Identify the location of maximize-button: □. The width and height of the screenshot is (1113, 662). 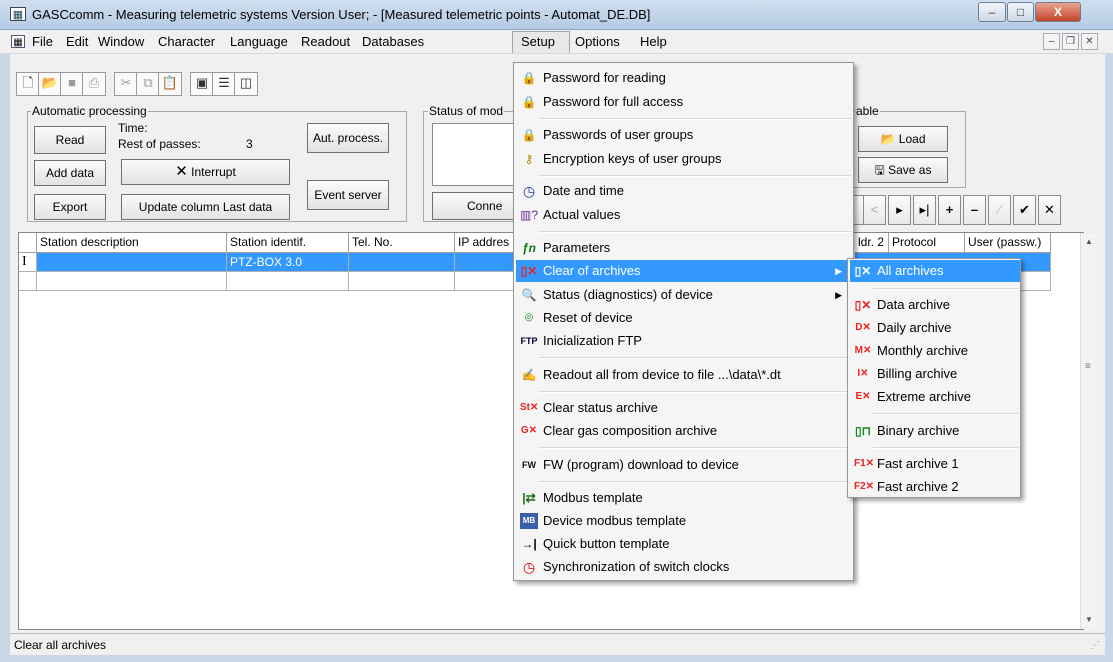
(1020, 12).